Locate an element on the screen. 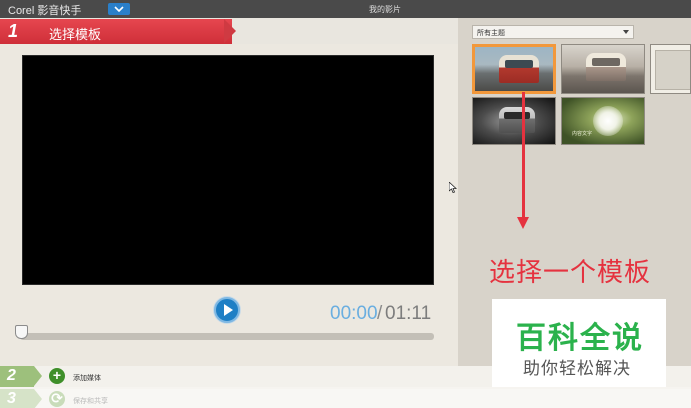 The image size is (691, 408). chevron-down-icon is located at coordinates (119, 9).